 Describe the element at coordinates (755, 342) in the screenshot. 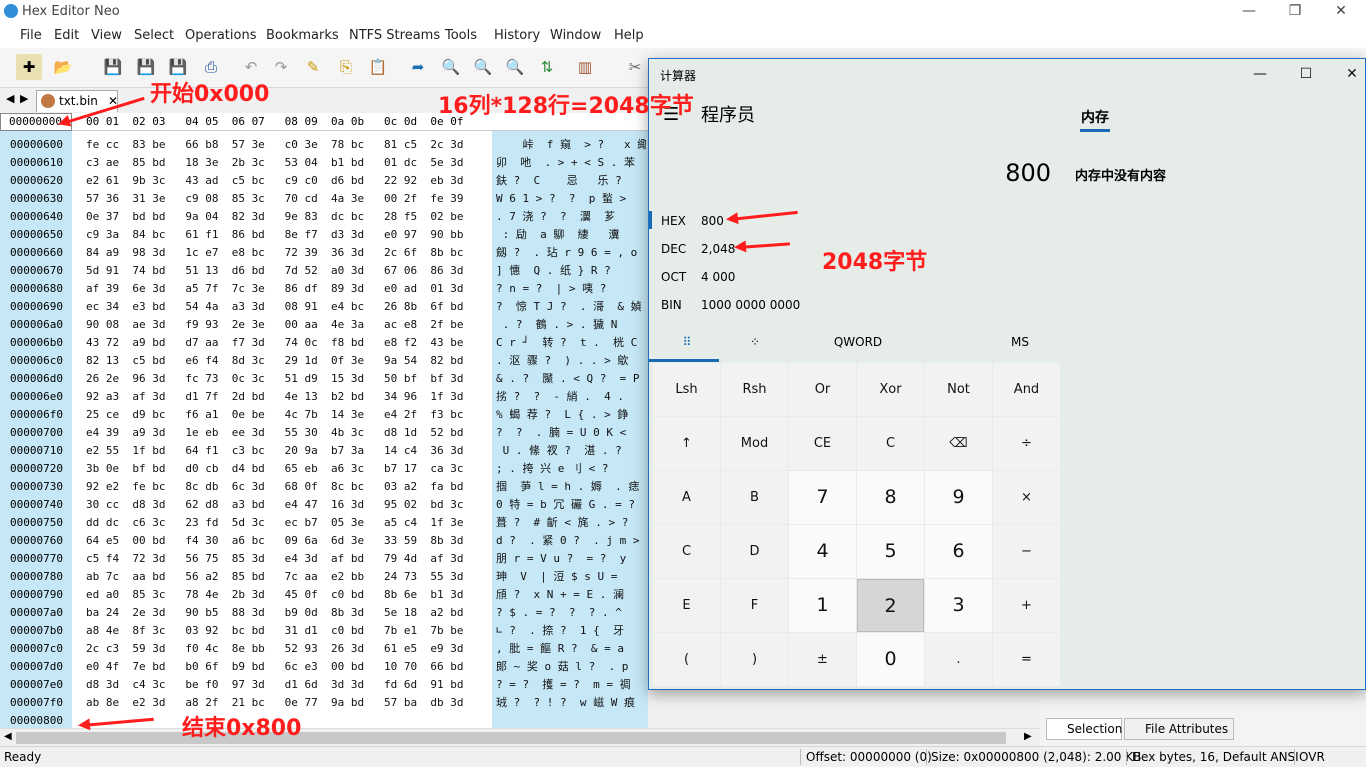

I see `bit-toggle-tab: ⁘` at that location.